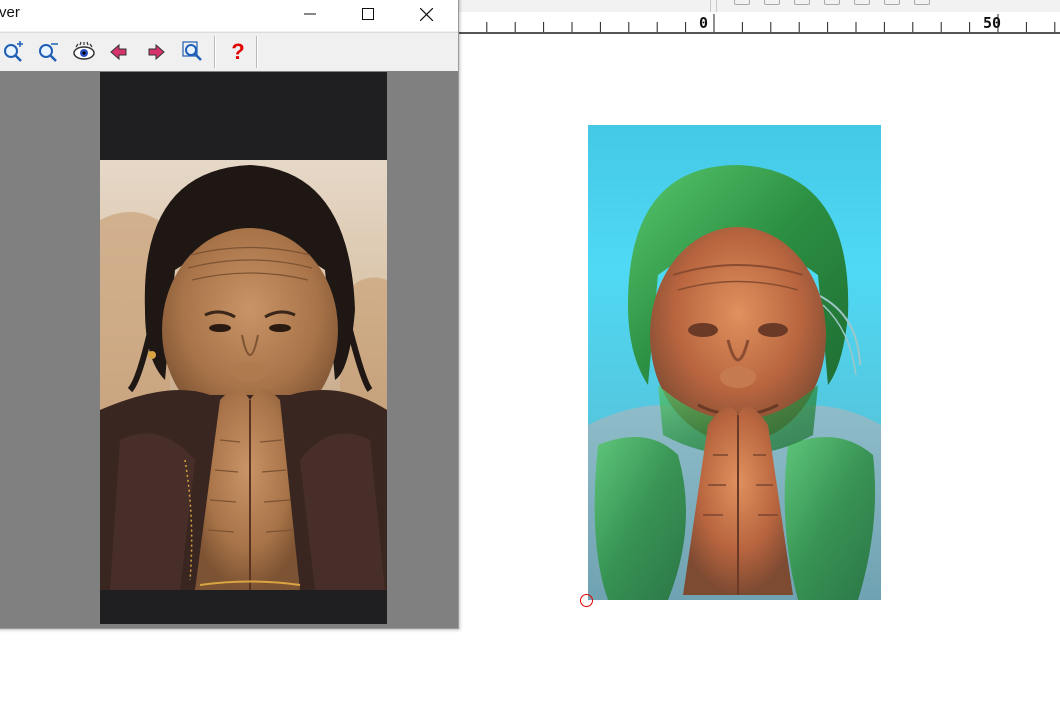  What do you see at coordinates (586, 600) in the screenshot?
I see `origin-marker` at bounding box center [586, 600].